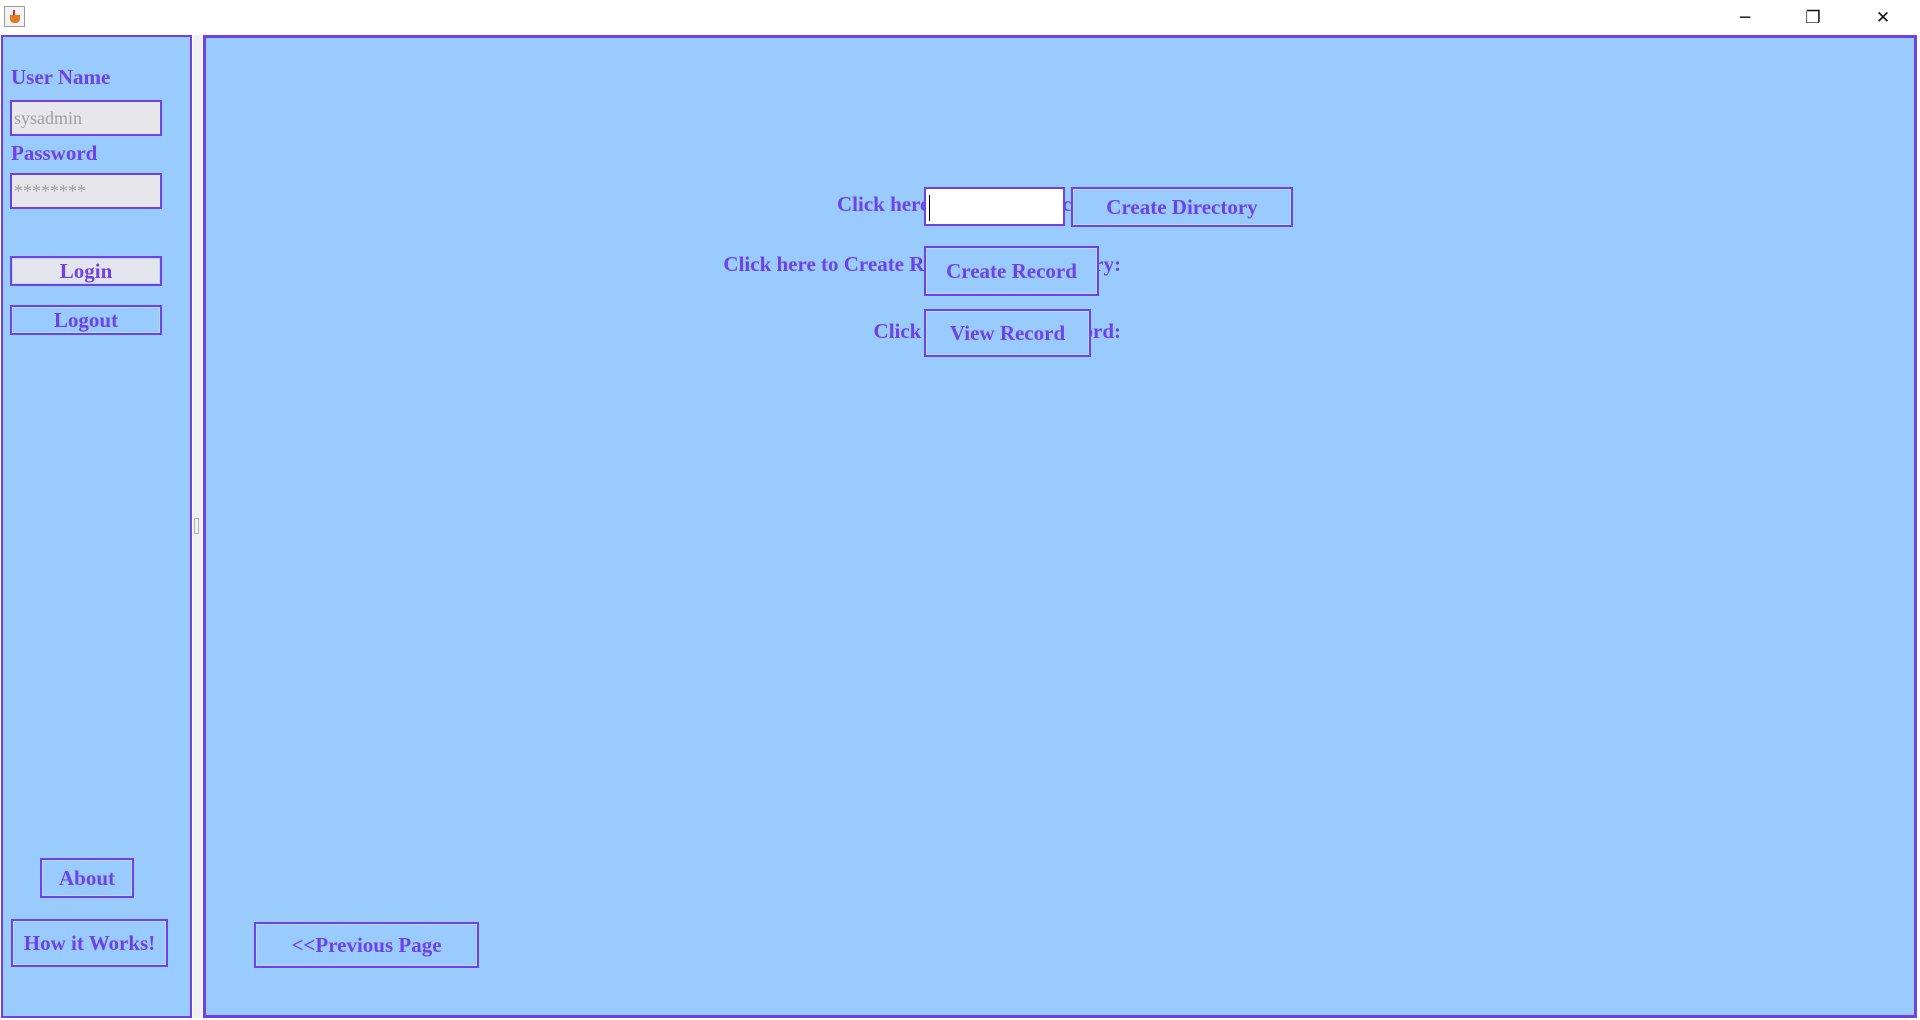 This screenshot has width=1920, height=1020. I want to click on password-field: ********, so click(86, 191).